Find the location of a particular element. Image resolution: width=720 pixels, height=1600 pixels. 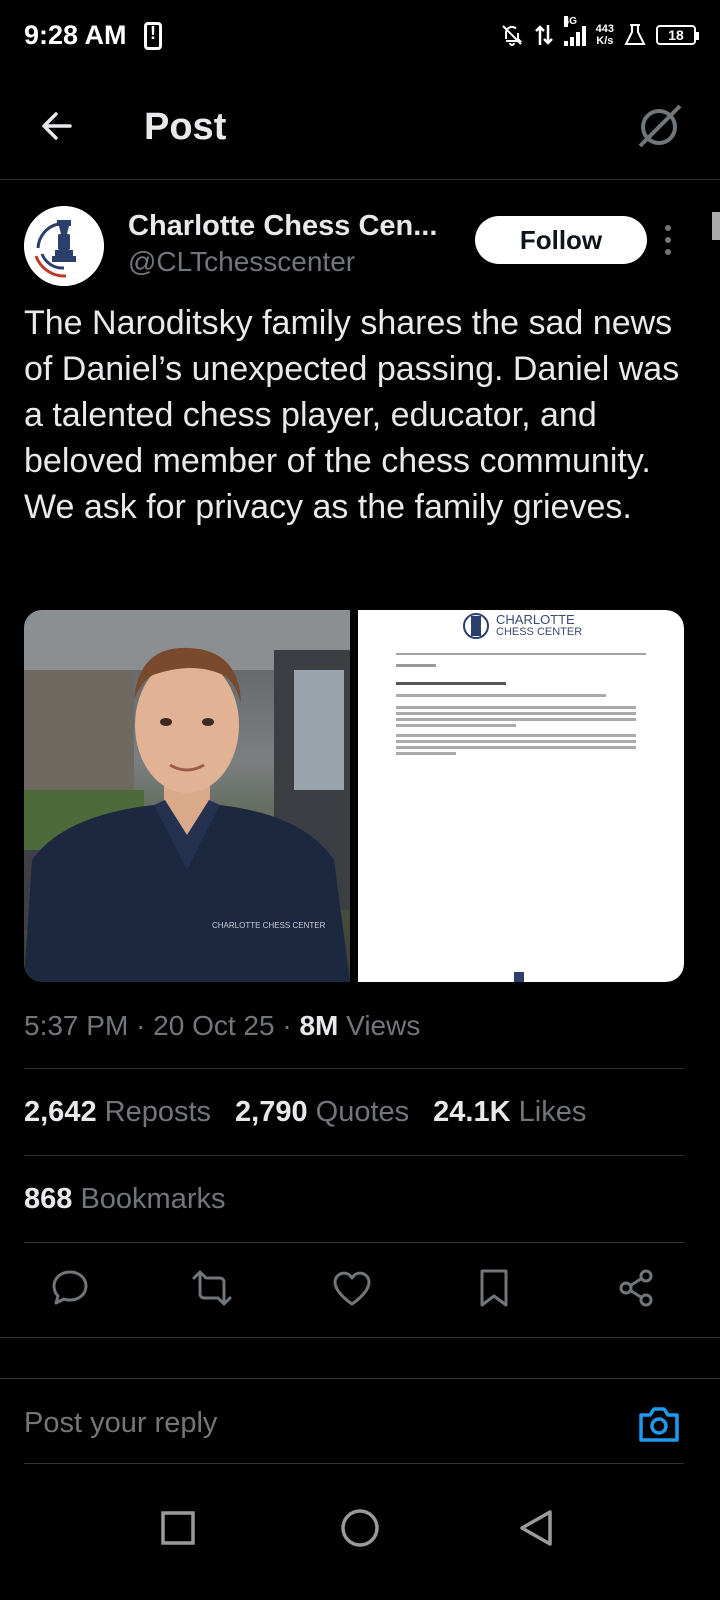

network-speed: 443 K/s is located at coordinates (605, 35).